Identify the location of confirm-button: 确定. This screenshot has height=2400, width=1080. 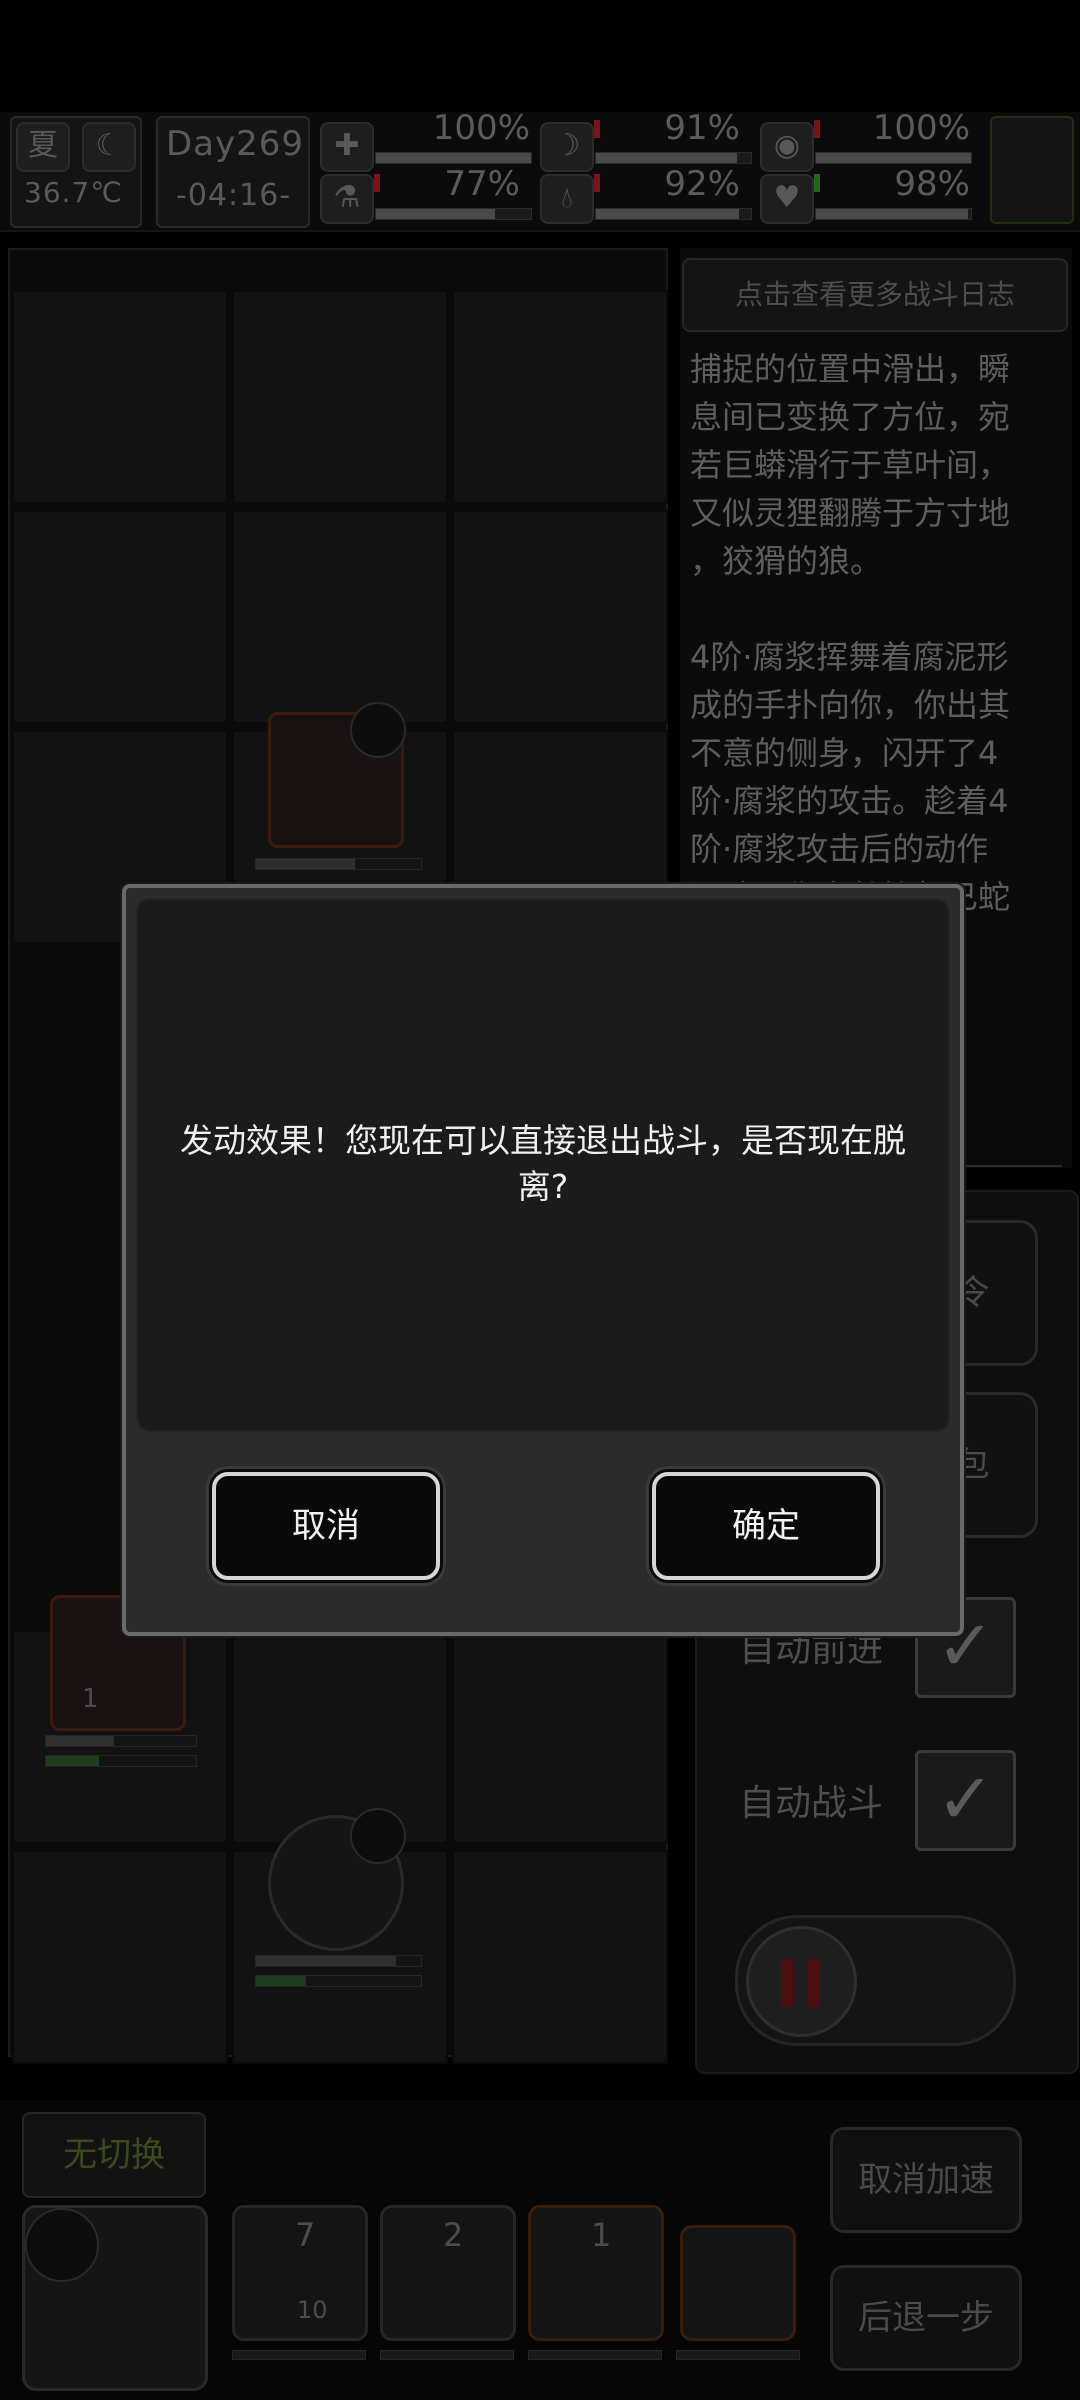
(766, 1526).